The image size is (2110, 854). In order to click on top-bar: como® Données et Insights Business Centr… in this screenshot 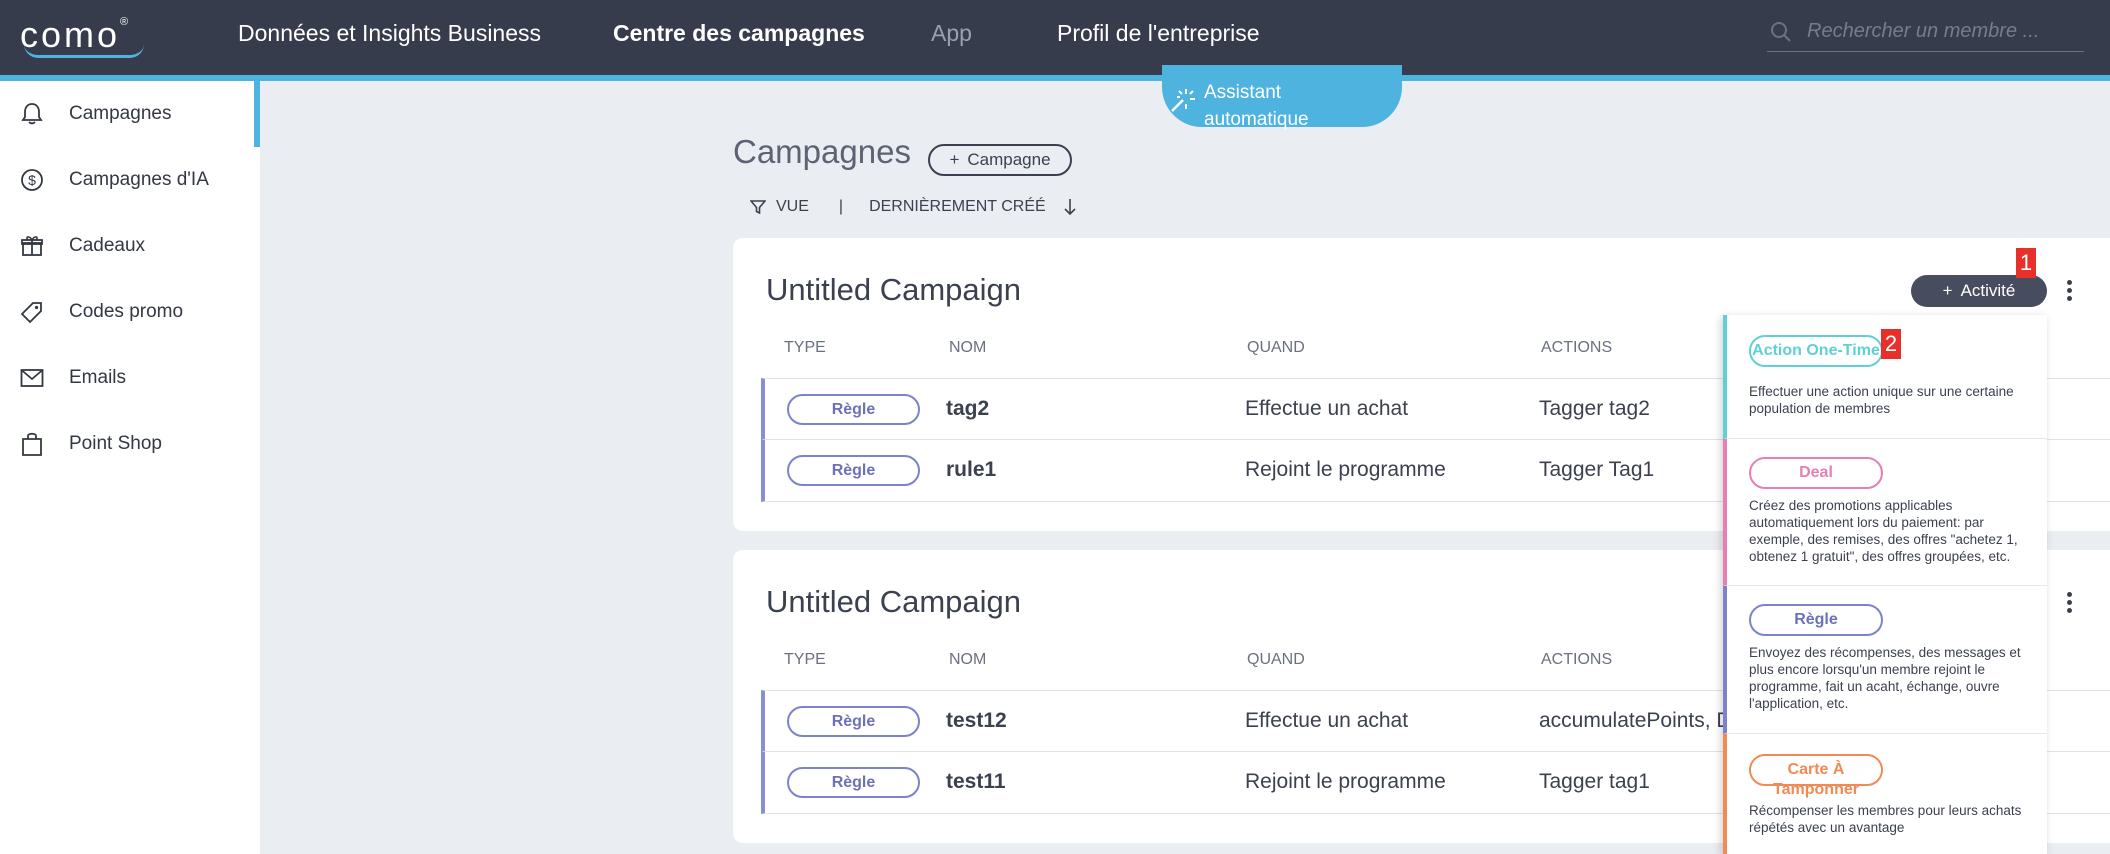, I will do `click(1055, 40)`.